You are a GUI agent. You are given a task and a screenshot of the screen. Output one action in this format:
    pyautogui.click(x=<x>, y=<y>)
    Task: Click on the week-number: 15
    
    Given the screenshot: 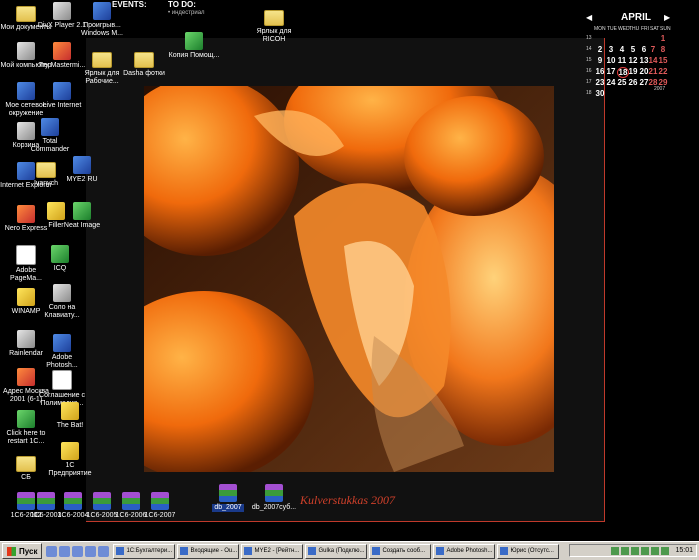 What is the action you would take?
    pyautogui.click(x=589, y=60)
    